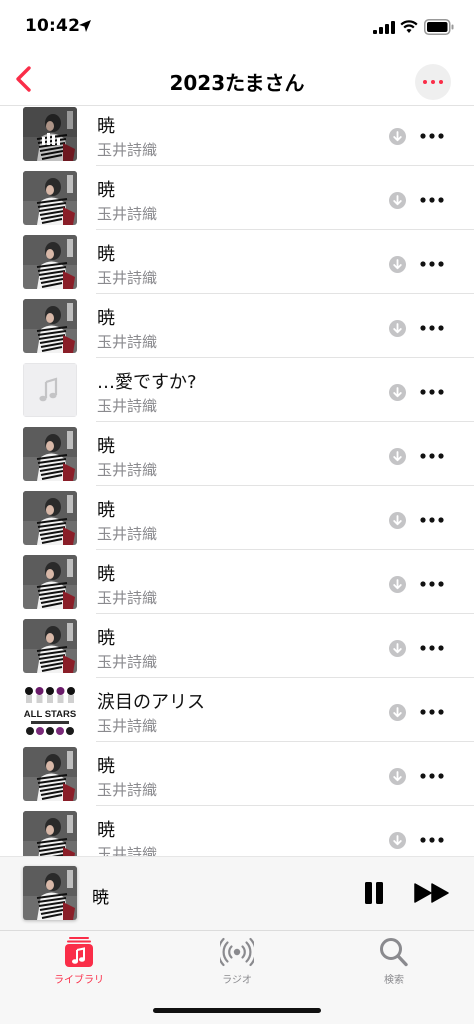 This screenshot has height=1024, width=474. Describe the element at coordinates (85, 26) in the screenshot. I see `location-arrow-icon` at that location.